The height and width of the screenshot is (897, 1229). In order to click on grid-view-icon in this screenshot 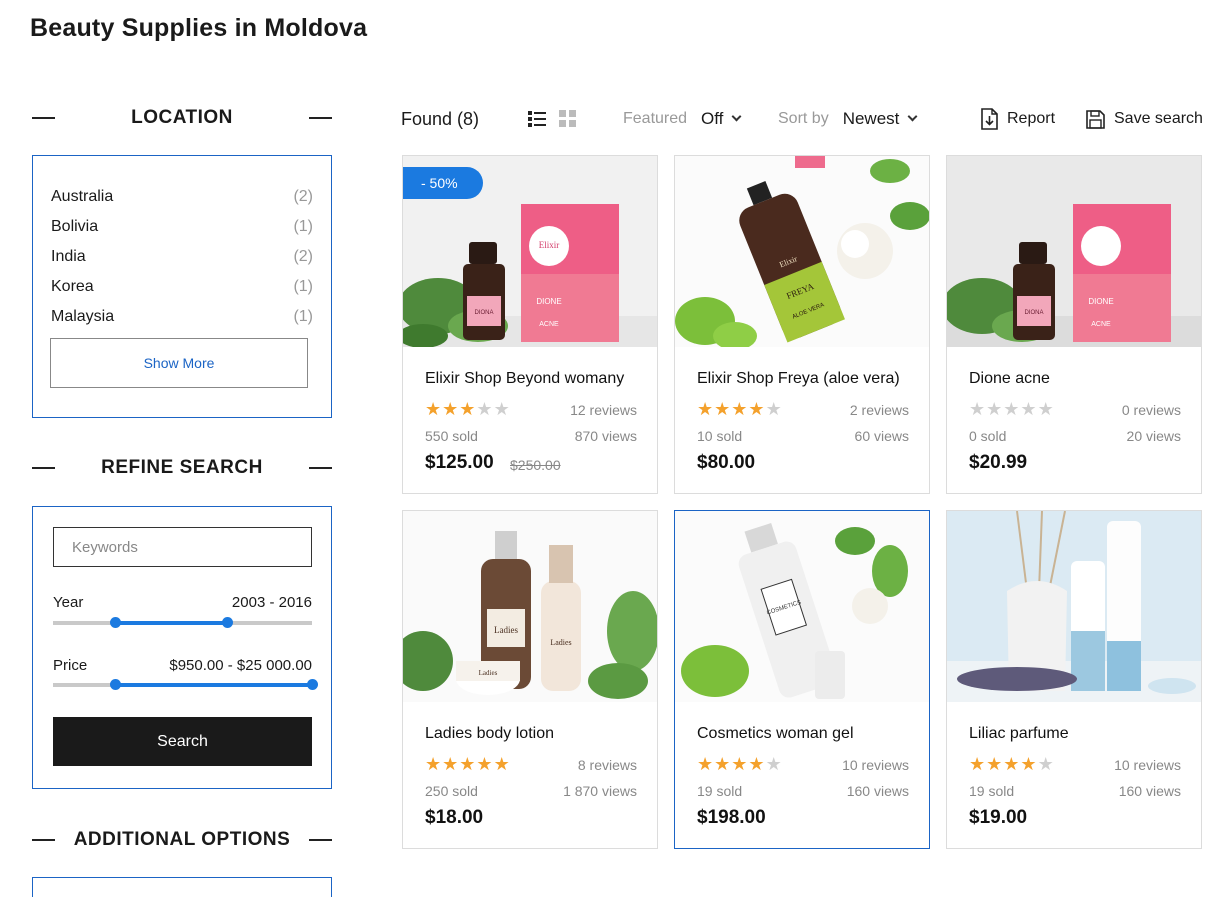, I will do `click(568, 119)`.